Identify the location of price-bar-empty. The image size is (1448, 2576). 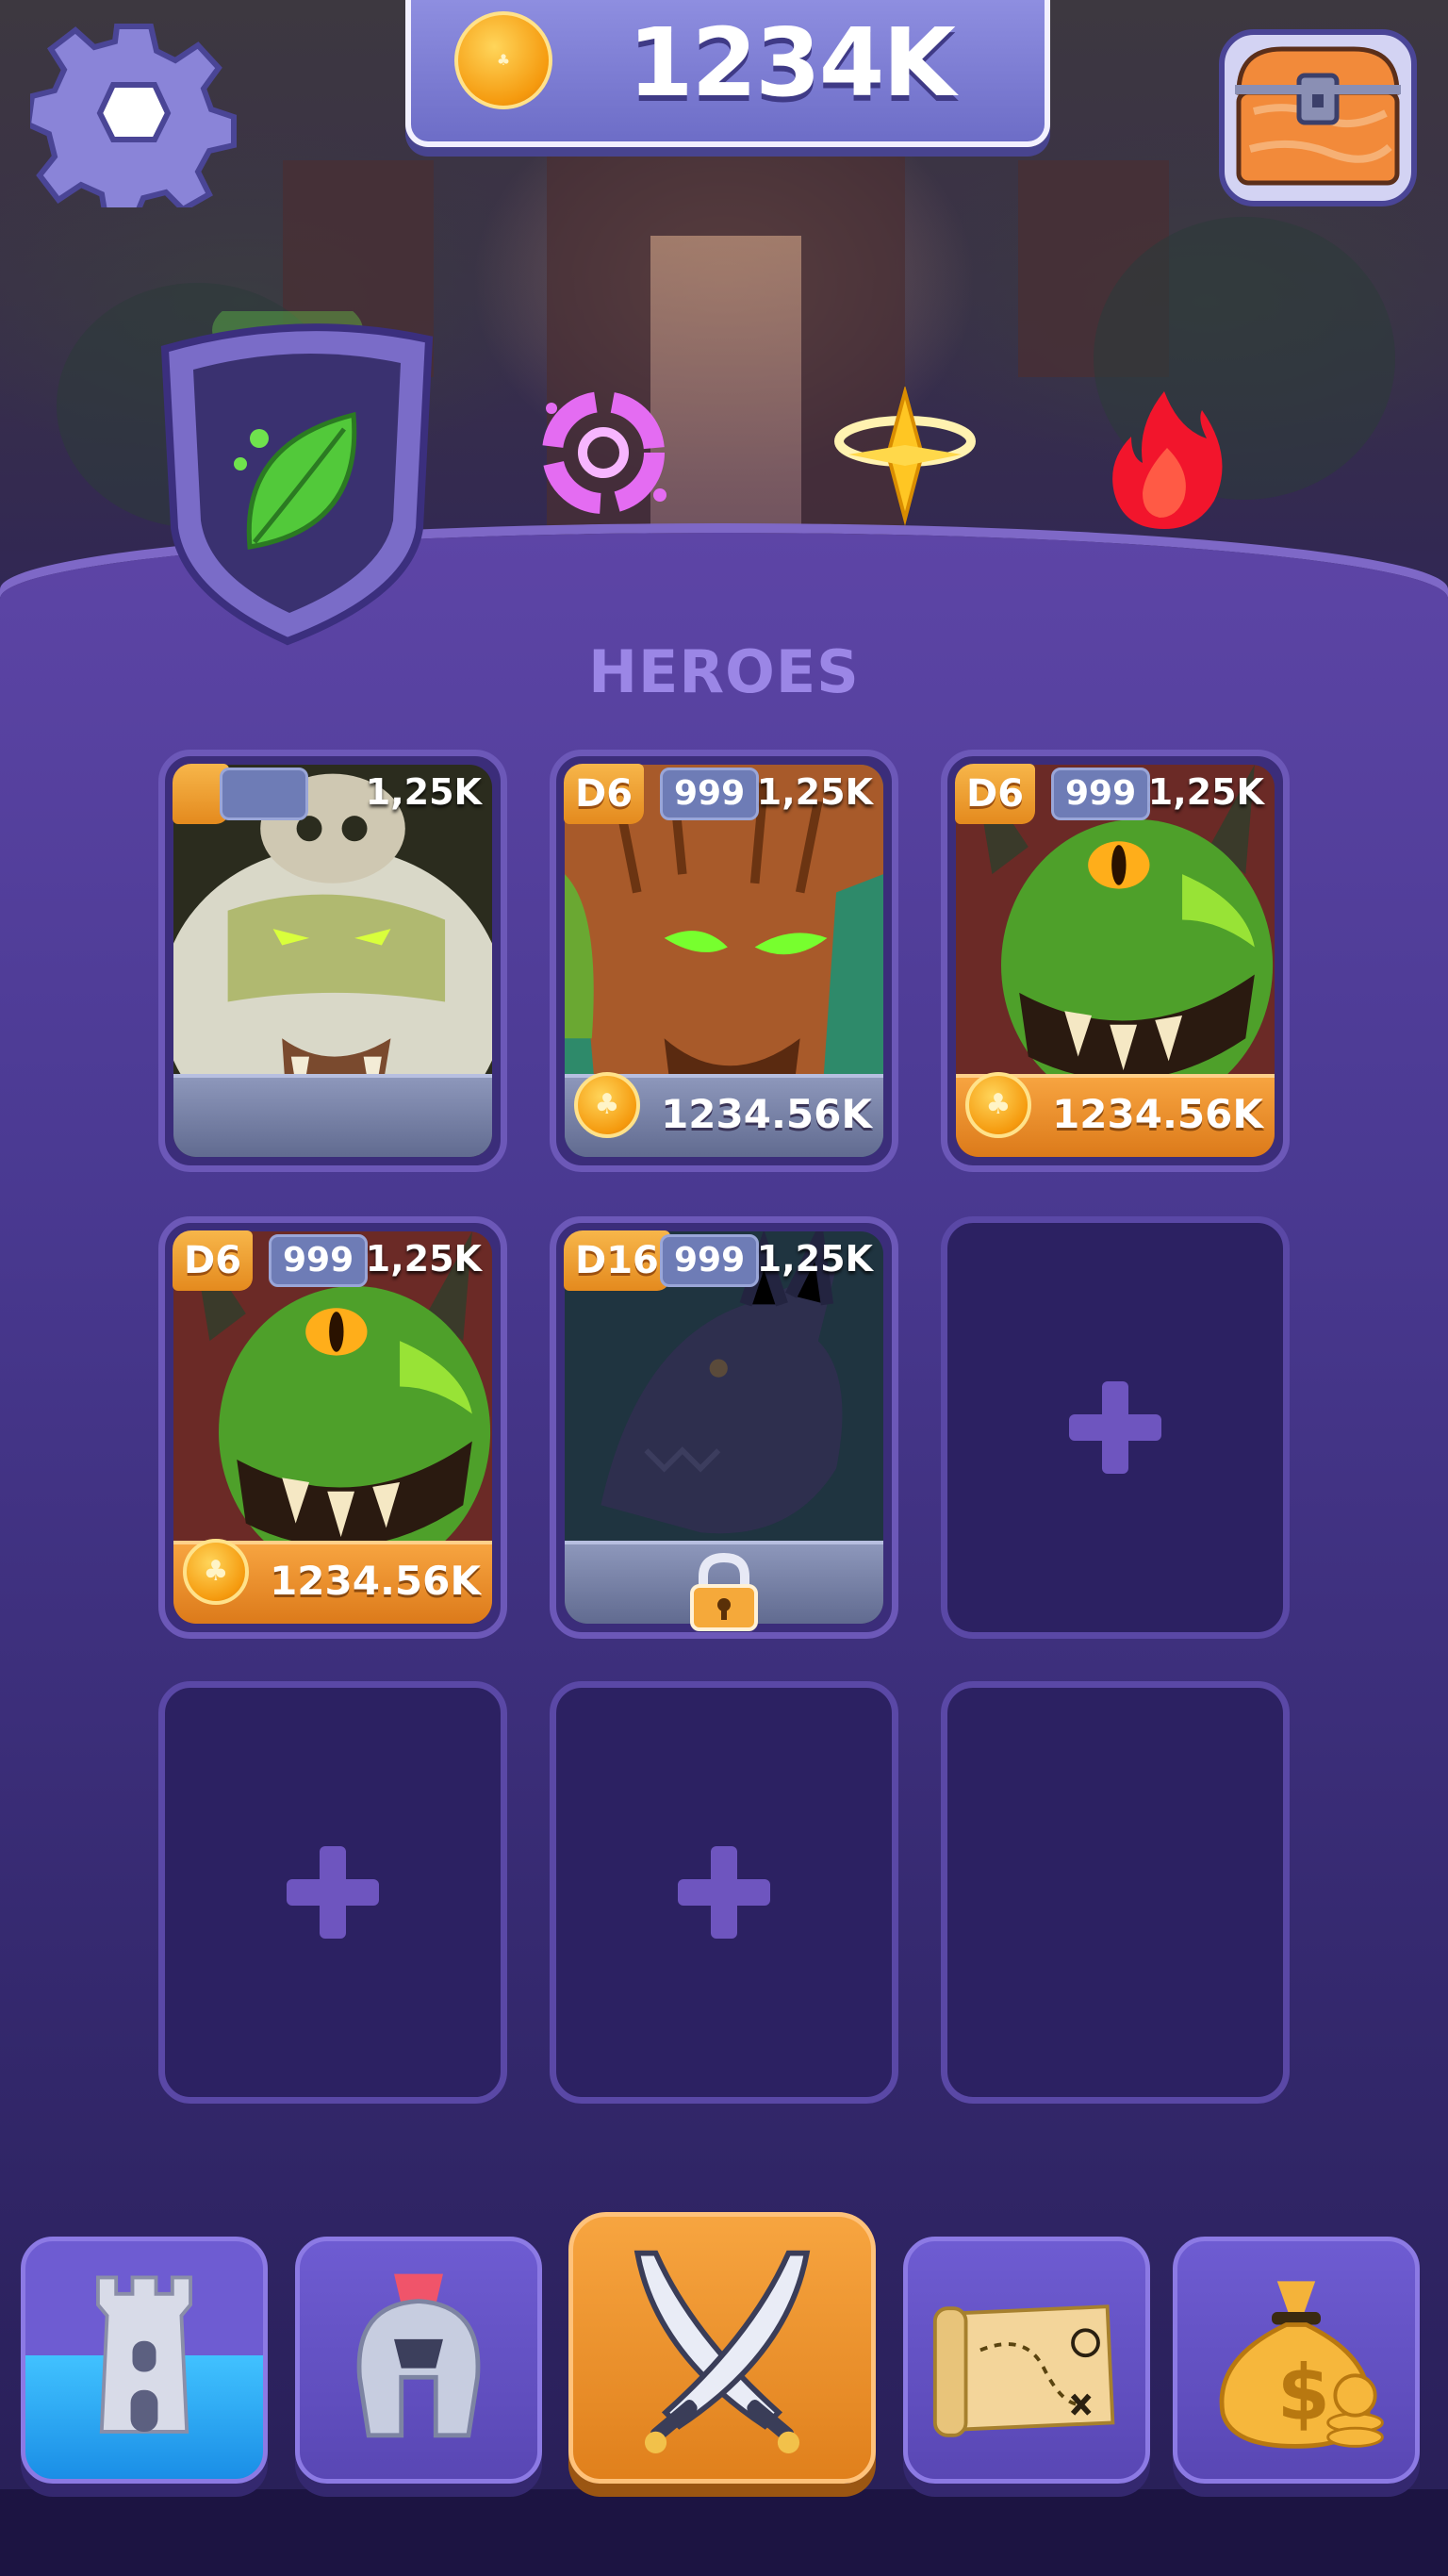
(332, 1115).